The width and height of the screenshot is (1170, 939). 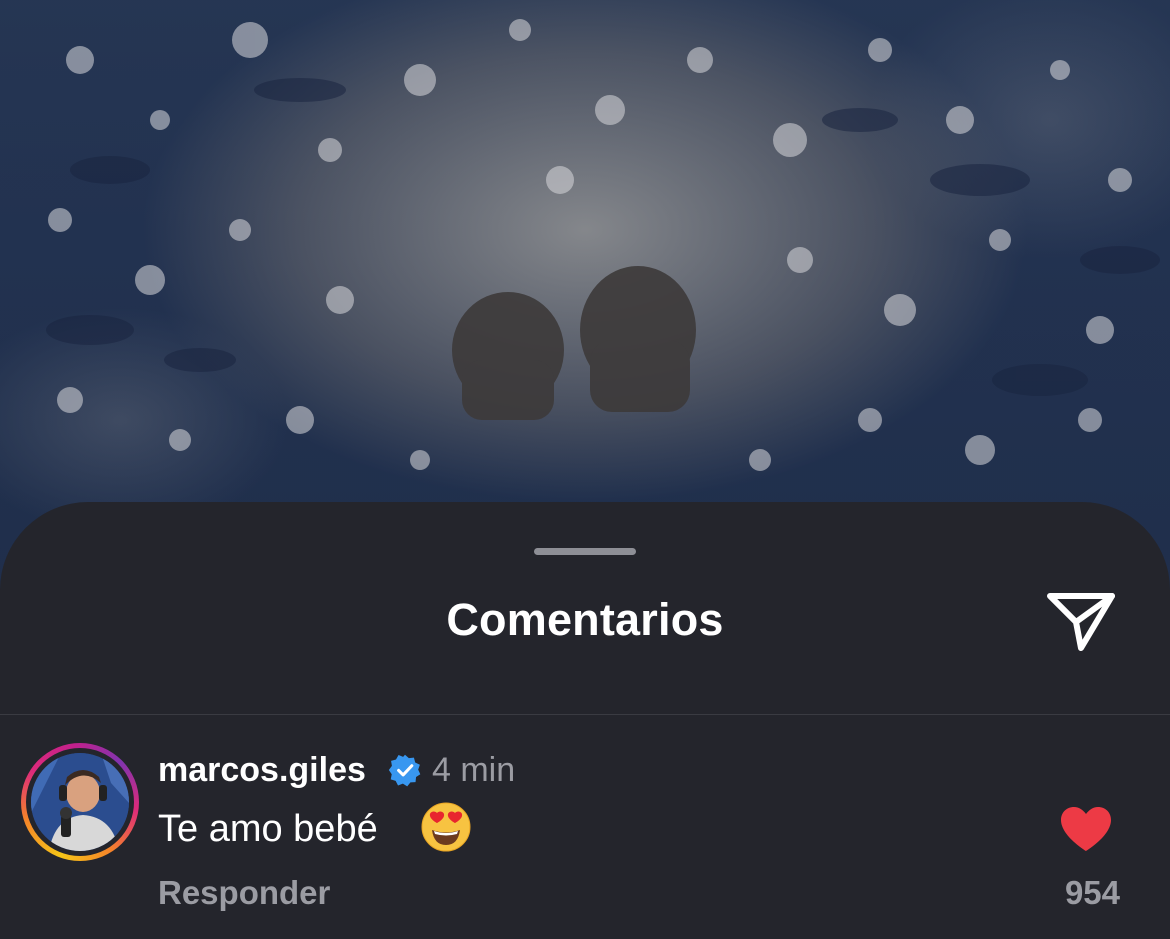 I want to click on avatar-photo, so click(x=80, y=802).